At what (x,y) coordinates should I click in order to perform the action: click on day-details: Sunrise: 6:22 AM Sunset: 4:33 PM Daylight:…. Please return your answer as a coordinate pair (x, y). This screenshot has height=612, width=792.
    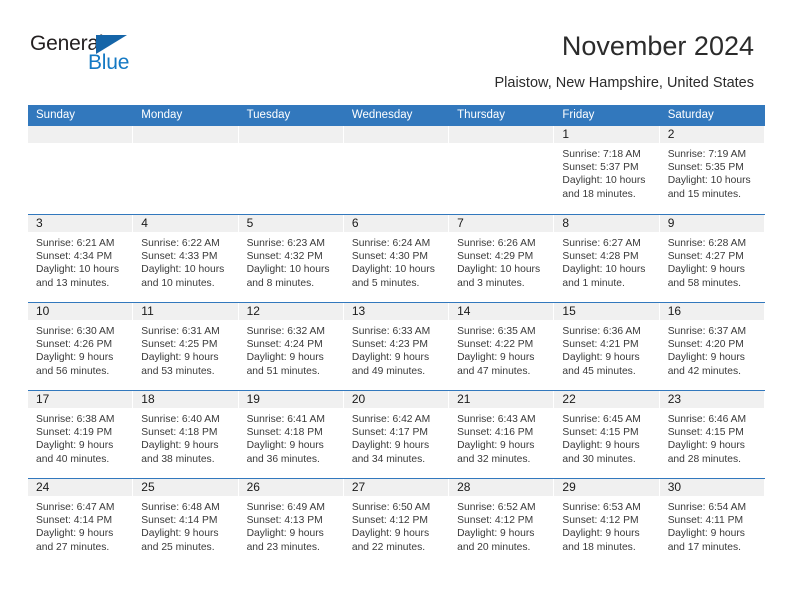
    Looking at the image, I should click on (185, 261).